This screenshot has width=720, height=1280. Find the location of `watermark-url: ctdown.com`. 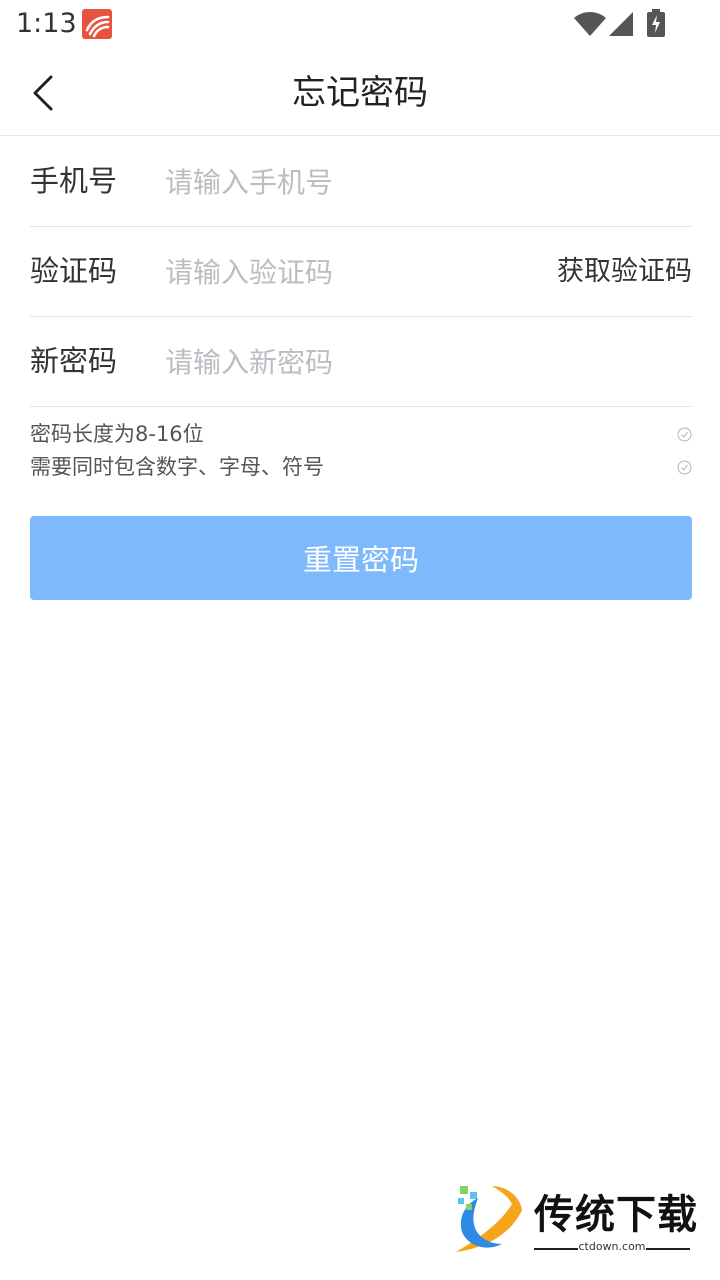

watermark-url: ctdown.com is located at coordinates (612, 1246).